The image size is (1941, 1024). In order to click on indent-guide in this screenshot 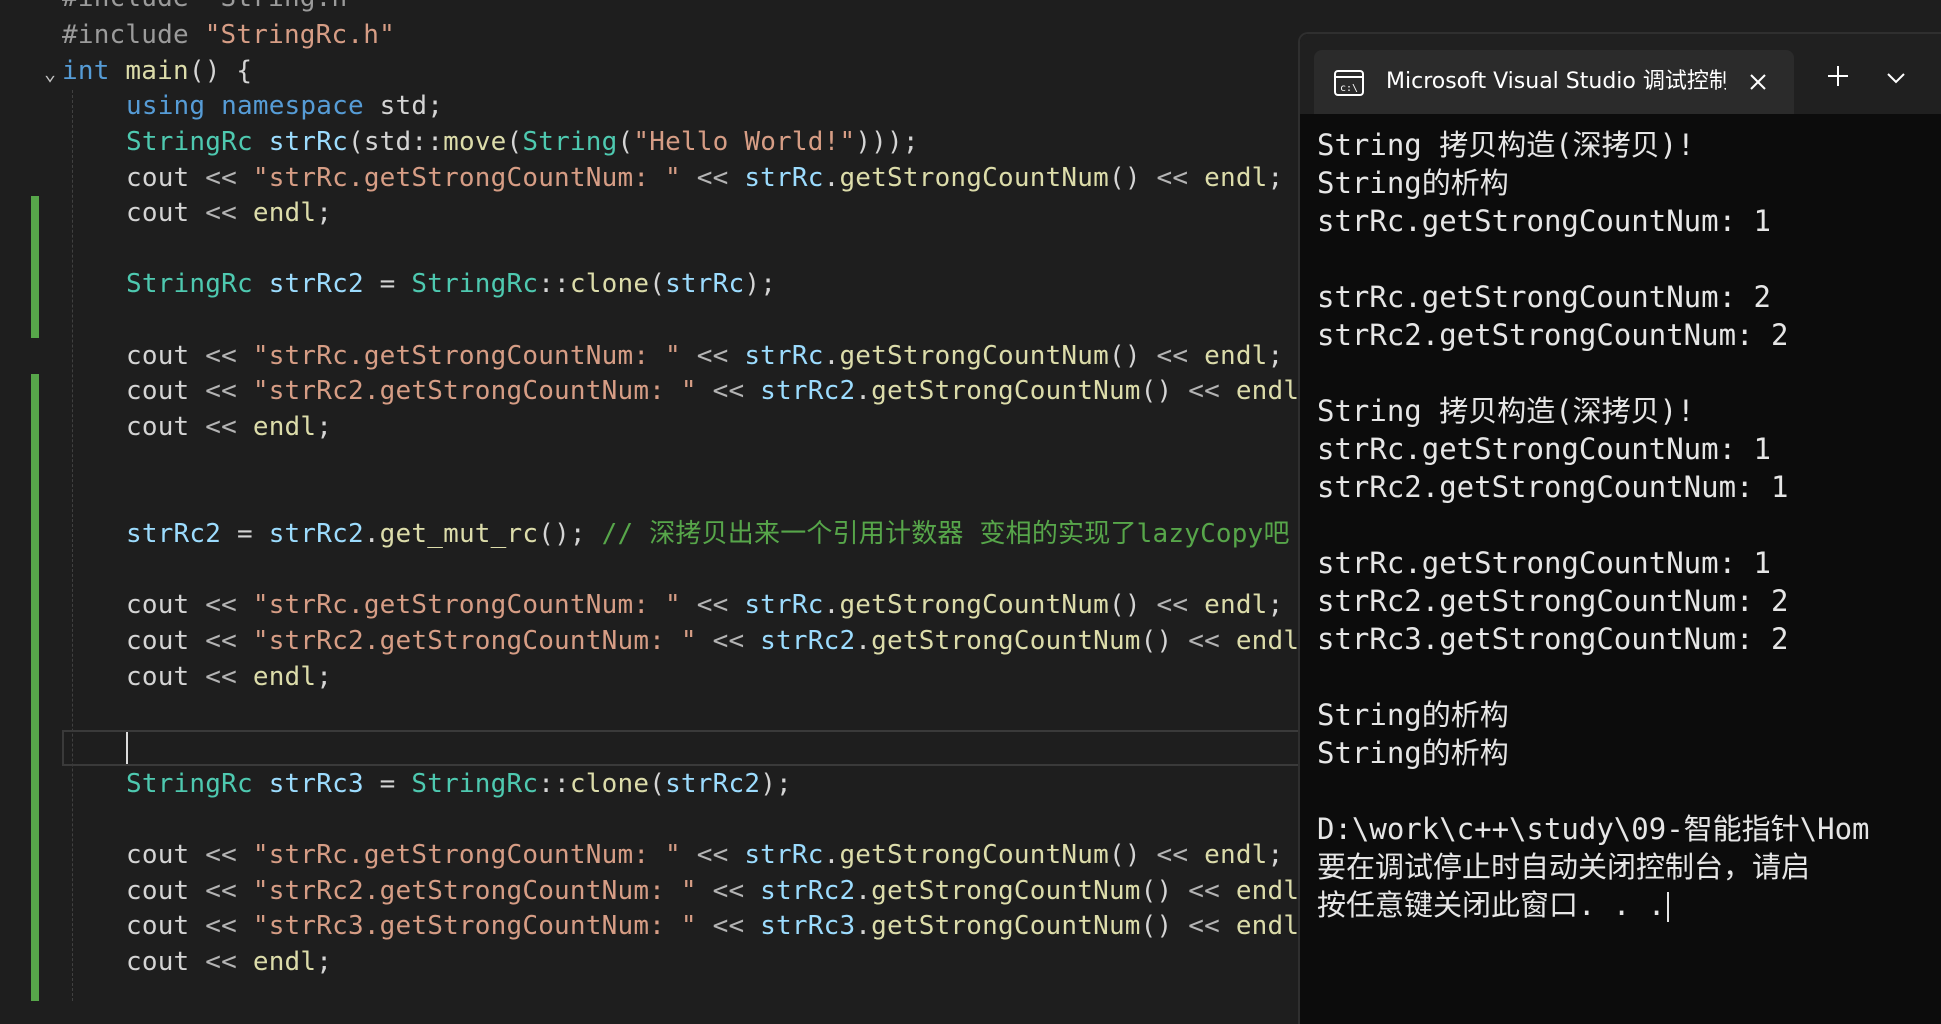, I will do `click(72, 545)`.